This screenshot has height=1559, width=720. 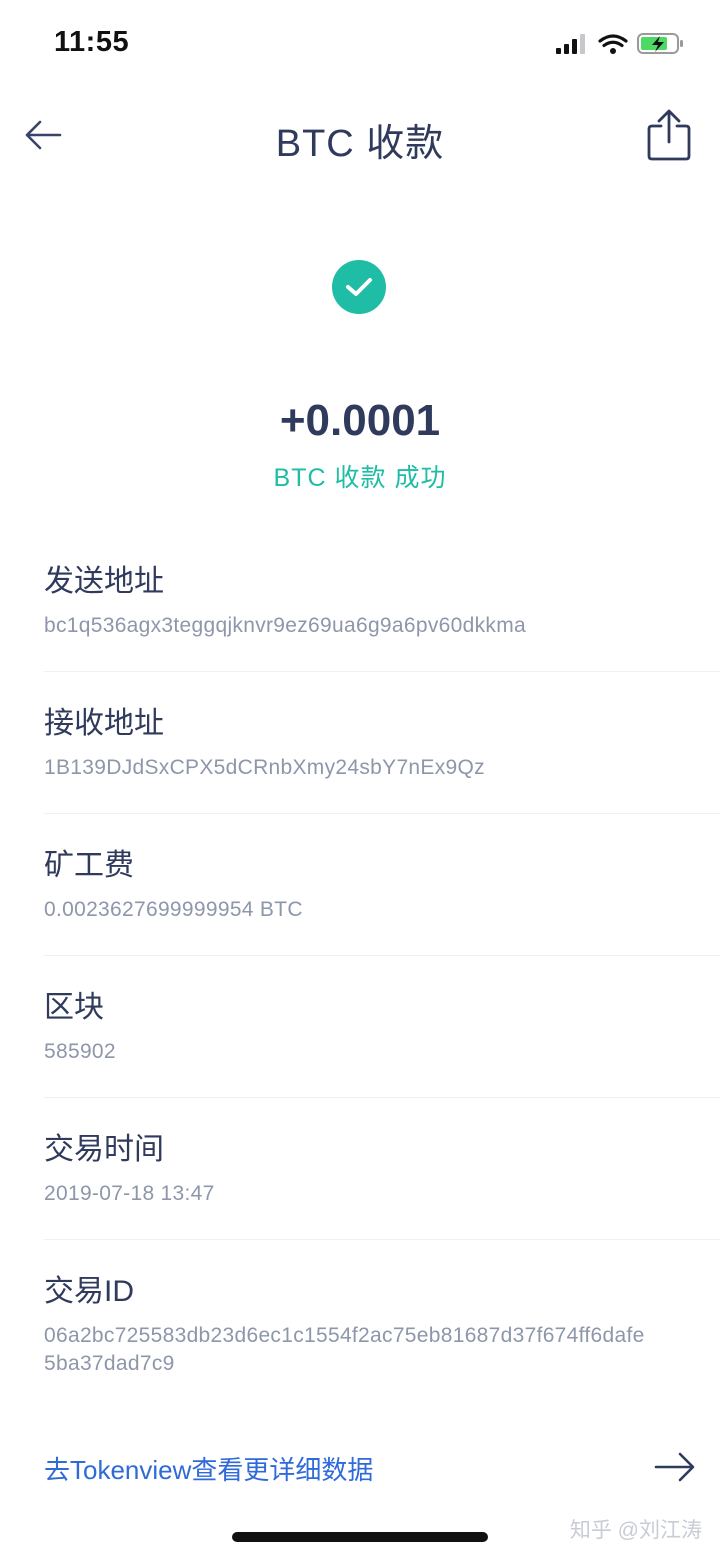 What do you see at coordinates (129, 1193) in the screenshot?
I see `detail-value: 2019-07-18 13:47` at bounding box center [129, 1193].